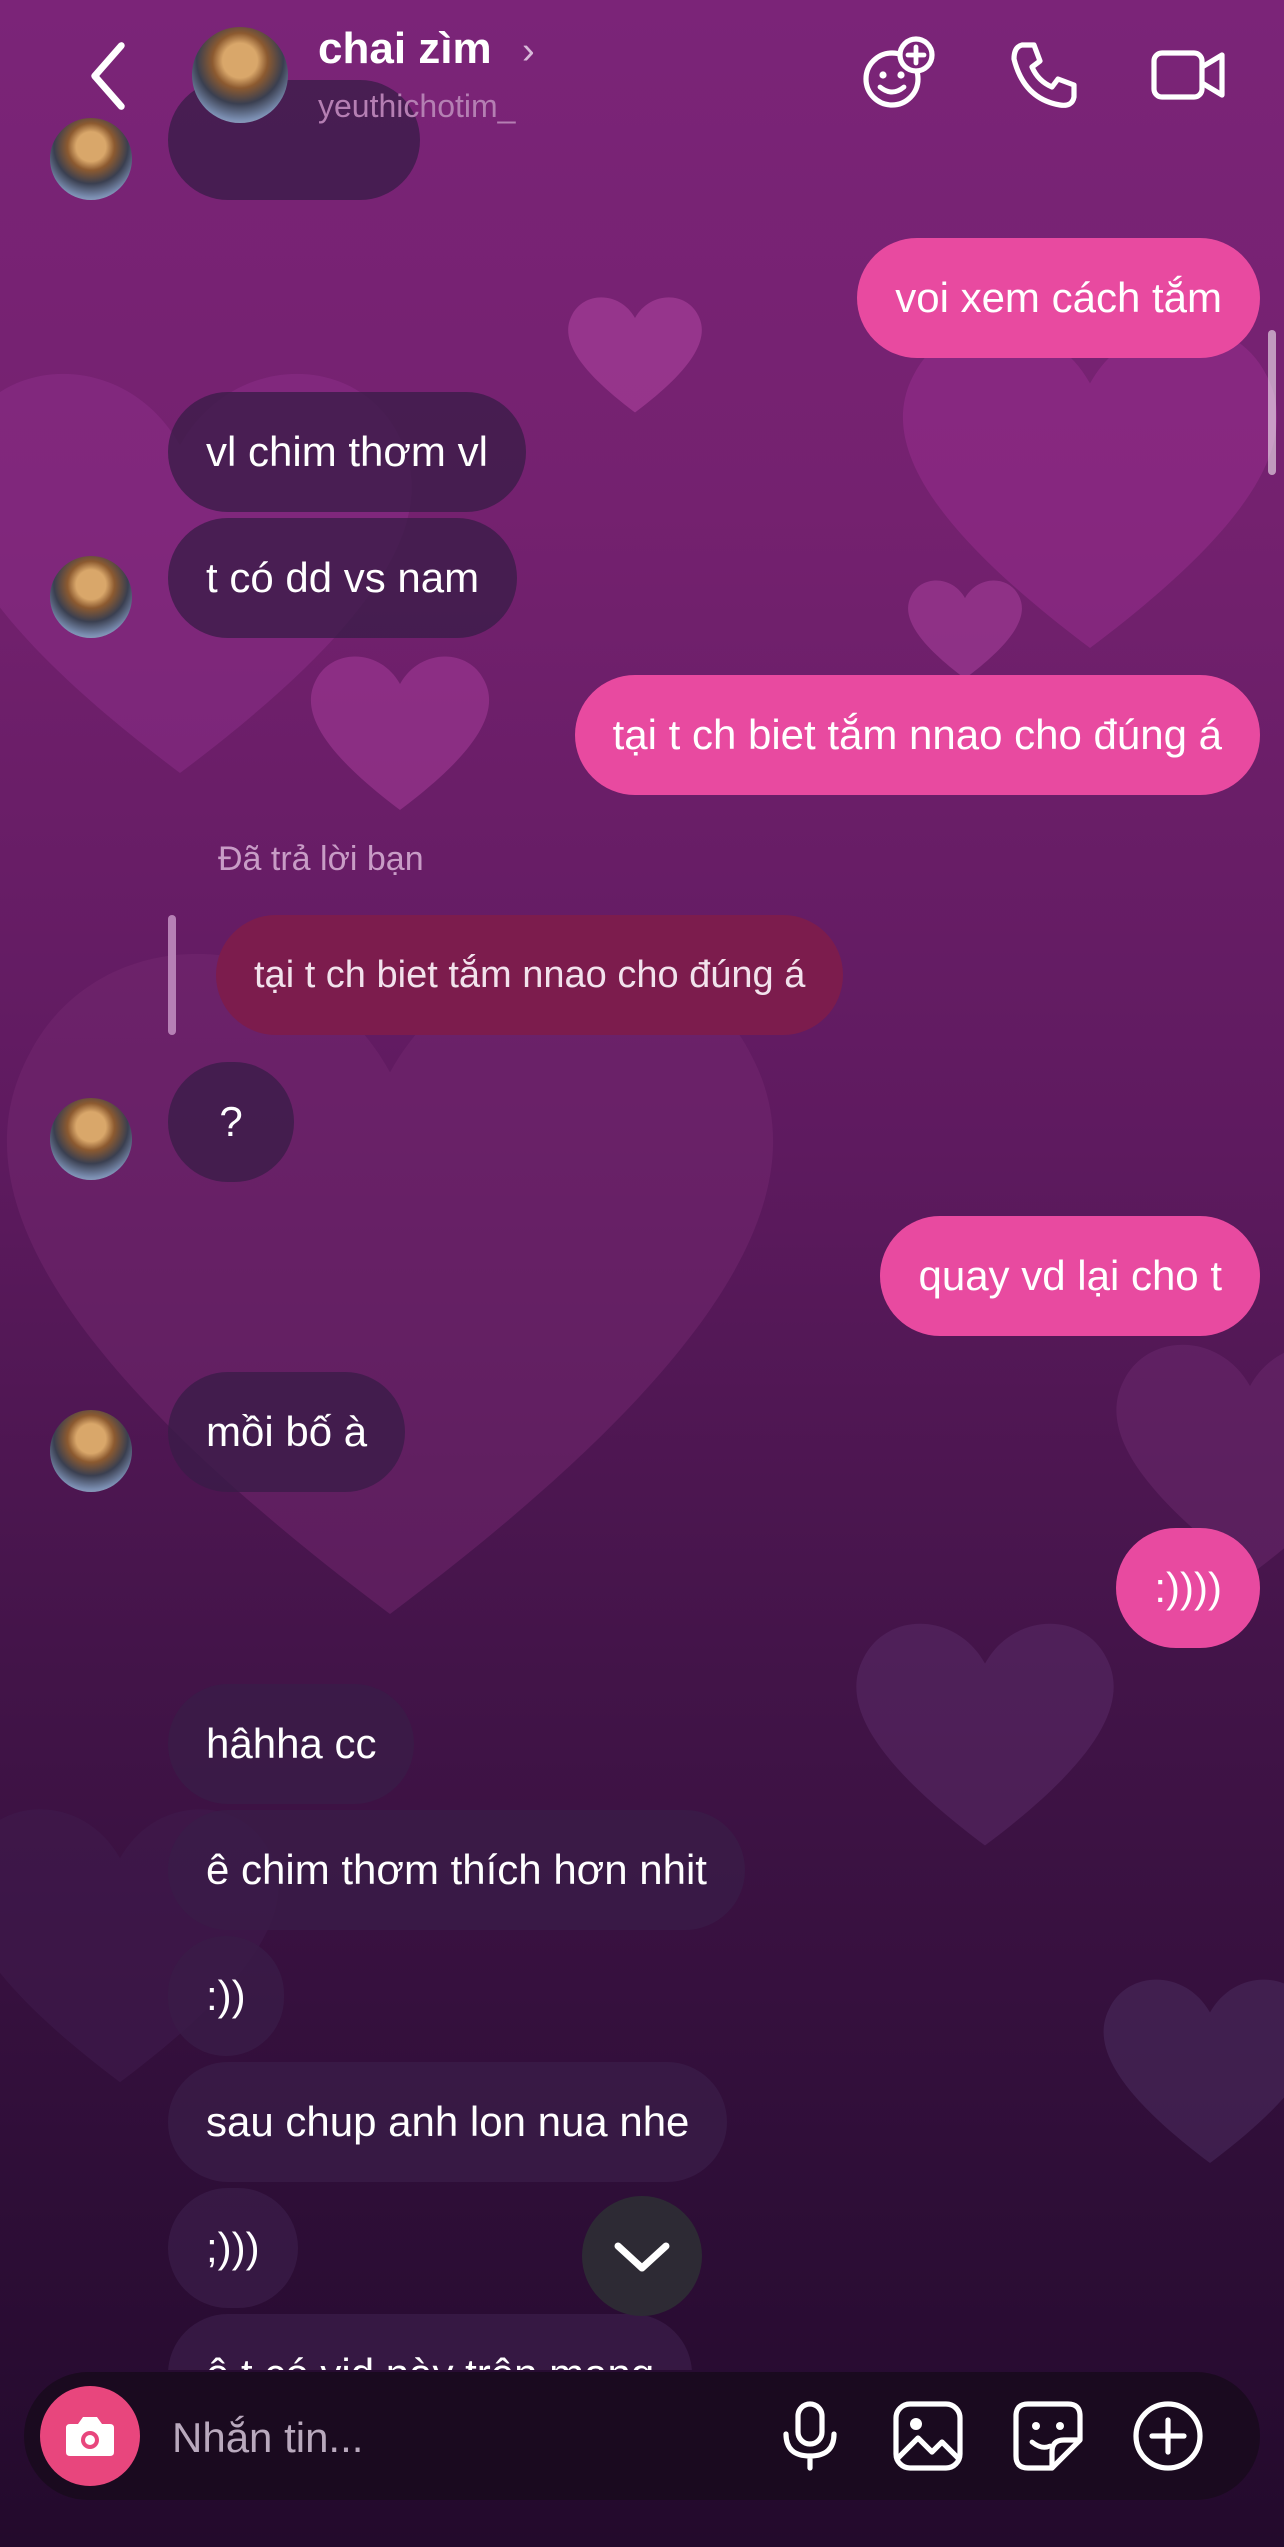  I want to click on contact-username: yeuthichotim_, so click(416, 106).